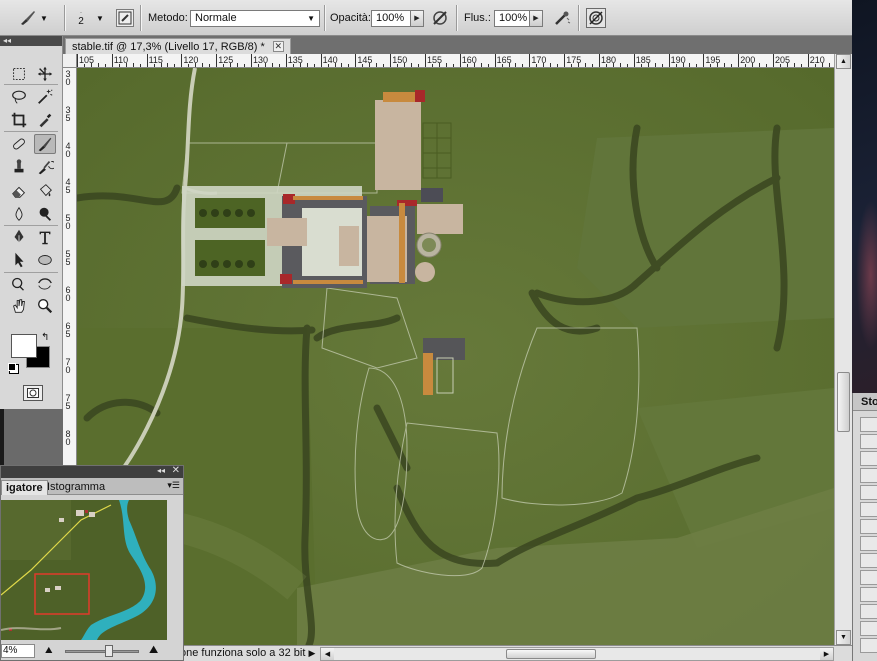 The image size is (877, 661). Describe the element at coordinates (19, 214) in the screenshot. I see `blur-tool` at that location.